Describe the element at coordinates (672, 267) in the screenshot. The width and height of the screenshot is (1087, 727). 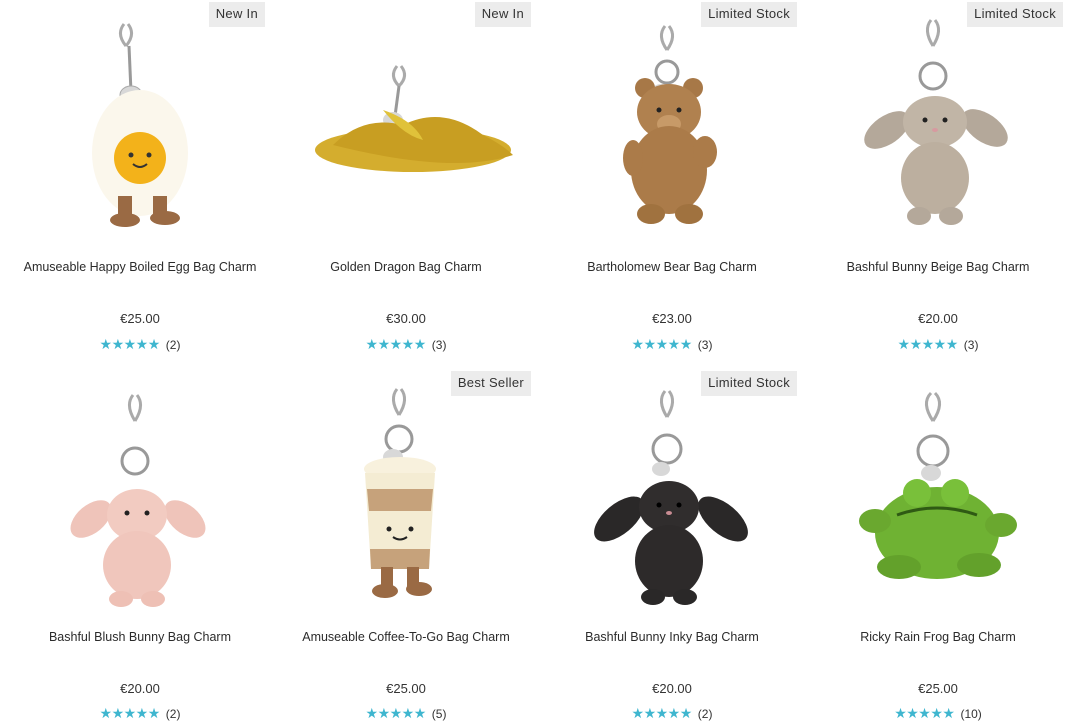
I see `product-name: Bartholomew Bear Bag Charm` at that location.